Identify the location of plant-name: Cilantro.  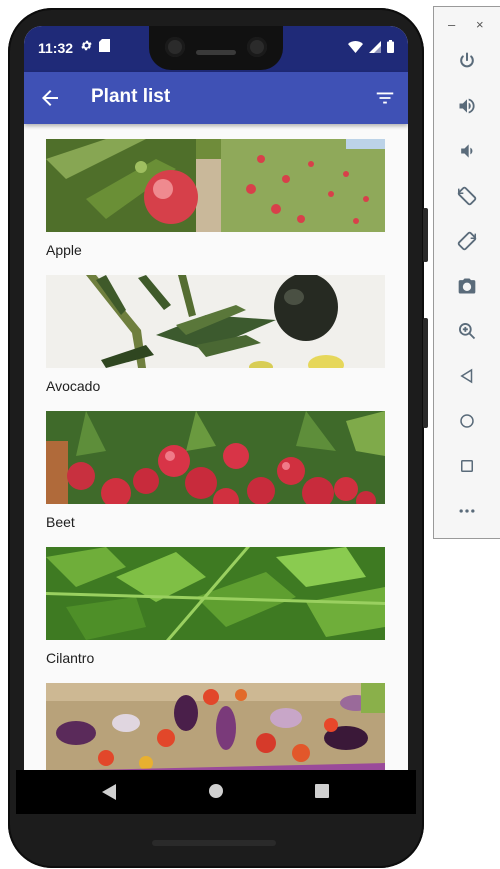
(70, 658).